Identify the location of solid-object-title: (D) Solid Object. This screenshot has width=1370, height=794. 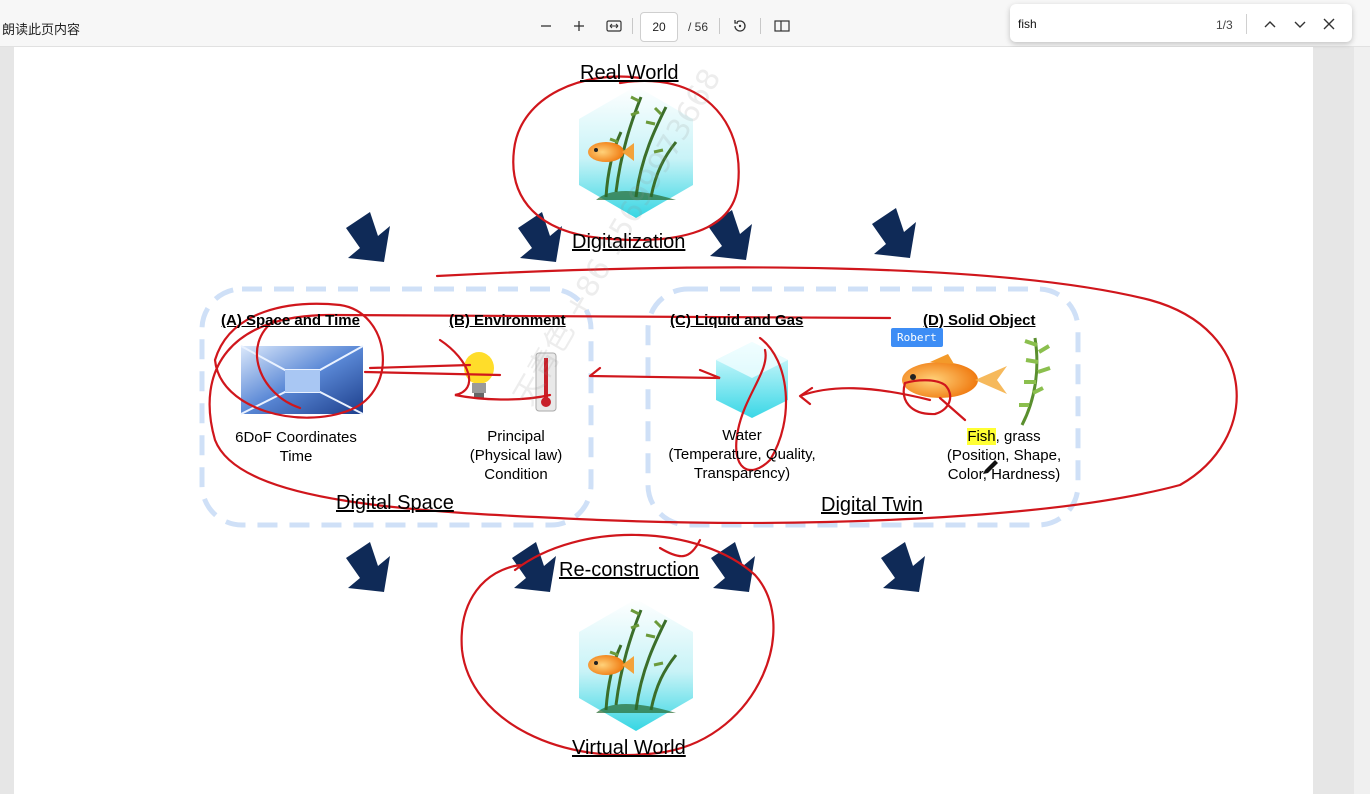
(979, 320).